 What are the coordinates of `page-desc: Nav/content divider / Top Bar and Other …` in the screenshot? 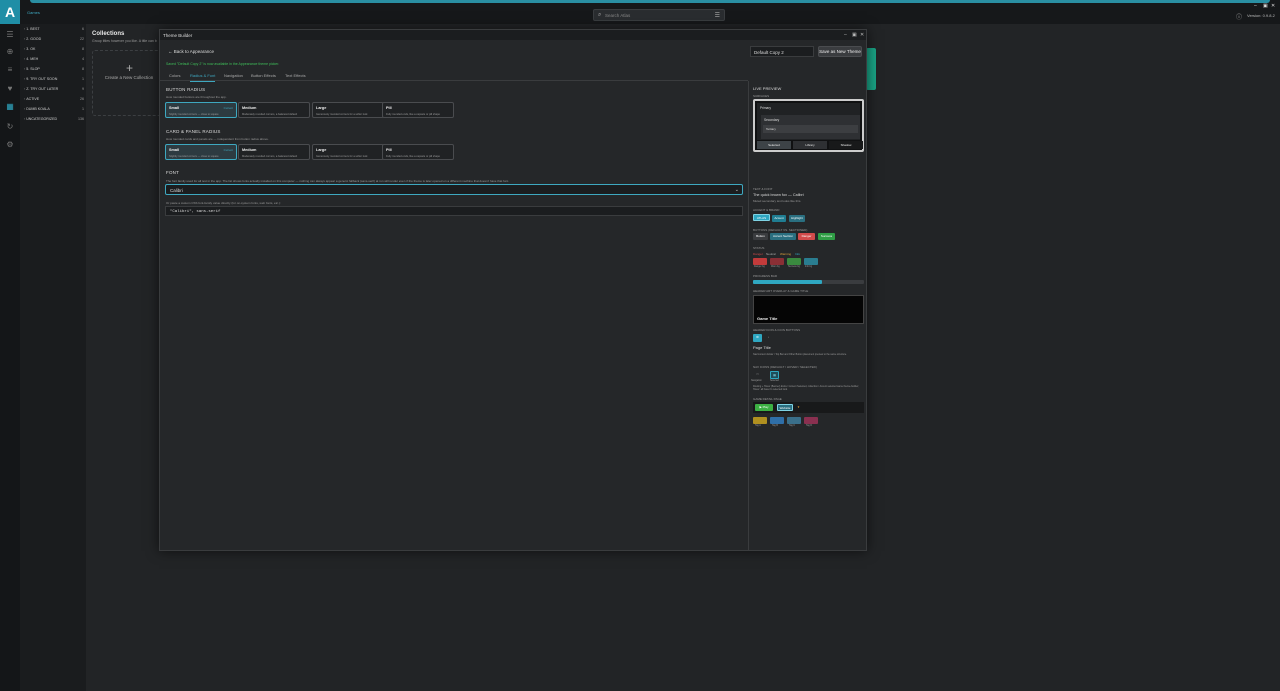 It's located at (800, 354).